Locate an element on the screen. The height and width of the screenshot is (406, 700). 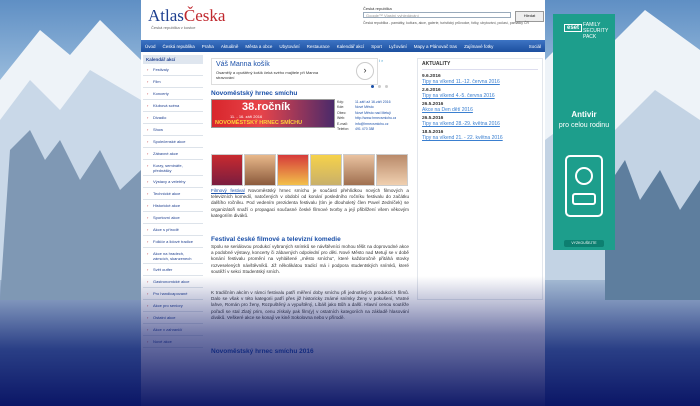
news-link: Tipy na víkend 11.-12. června 2016 is located at coordinates (480, 82).